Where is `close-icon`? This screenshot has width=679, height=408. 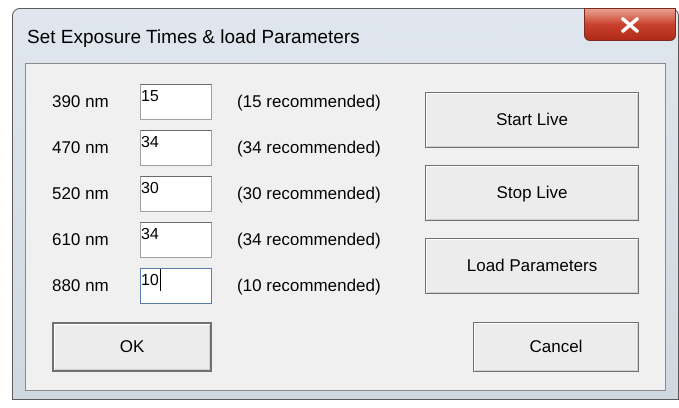 close-icon is located at coordinates (630, 24).